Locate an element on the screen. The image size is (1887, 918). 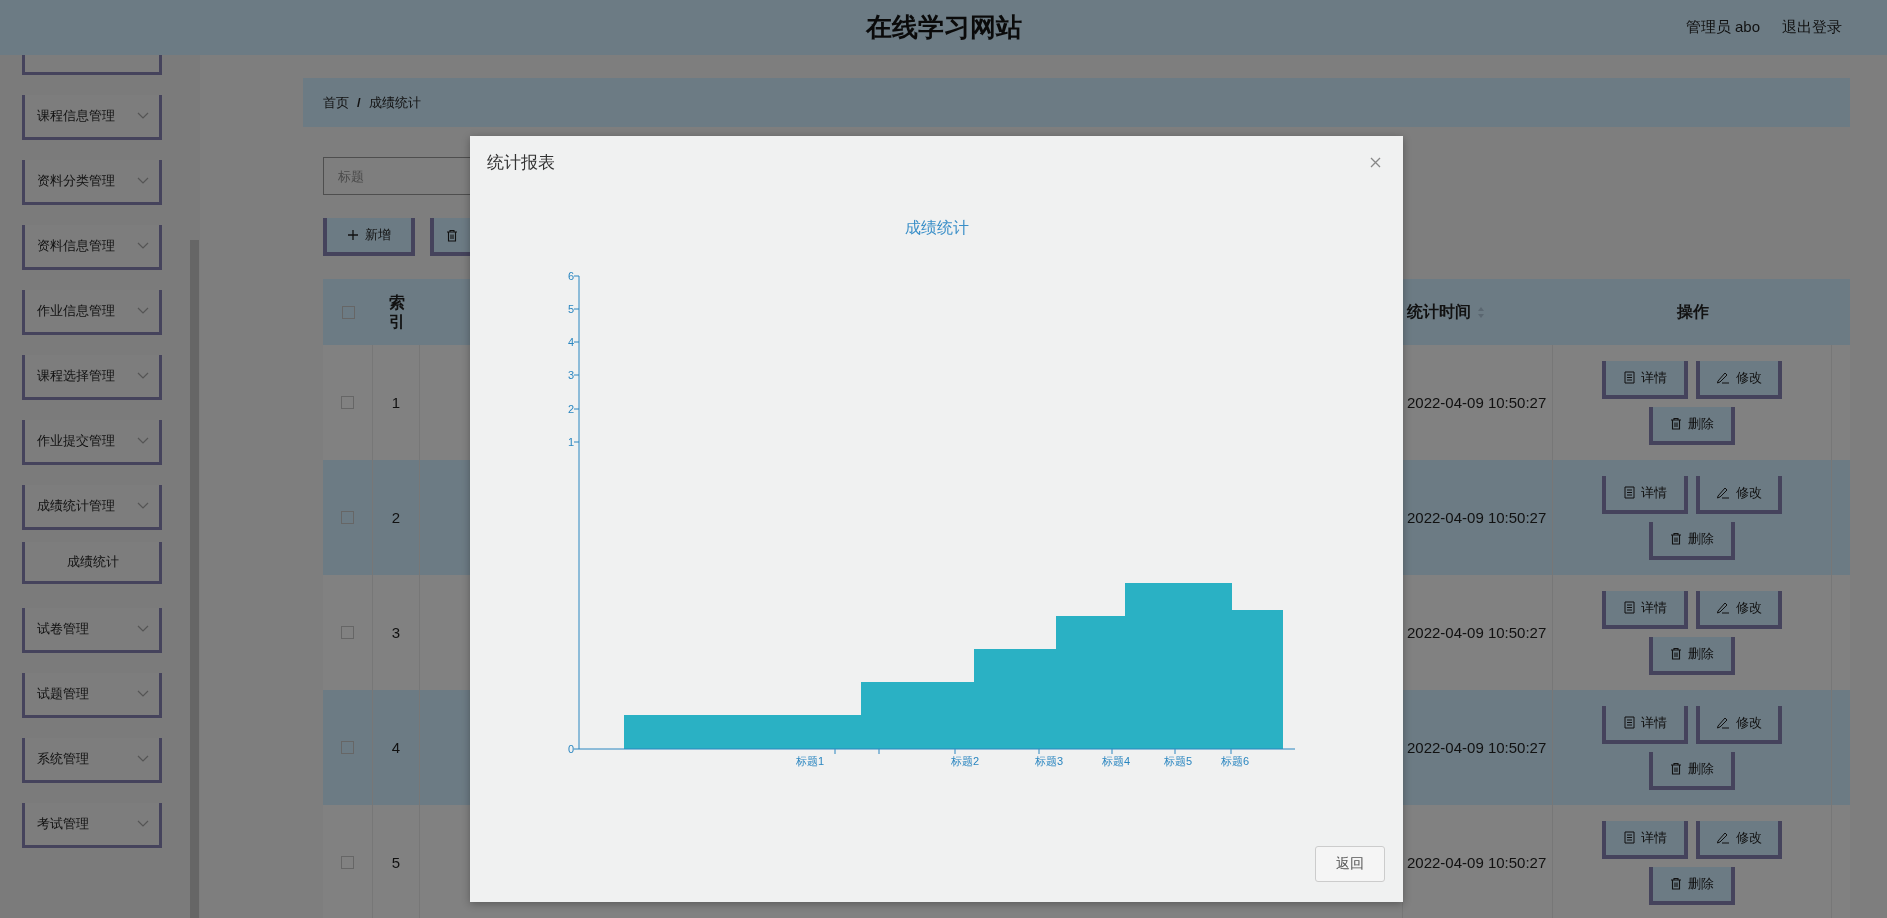
sidebar-item: 作业信息管理 is located at coordinates (92, 312).